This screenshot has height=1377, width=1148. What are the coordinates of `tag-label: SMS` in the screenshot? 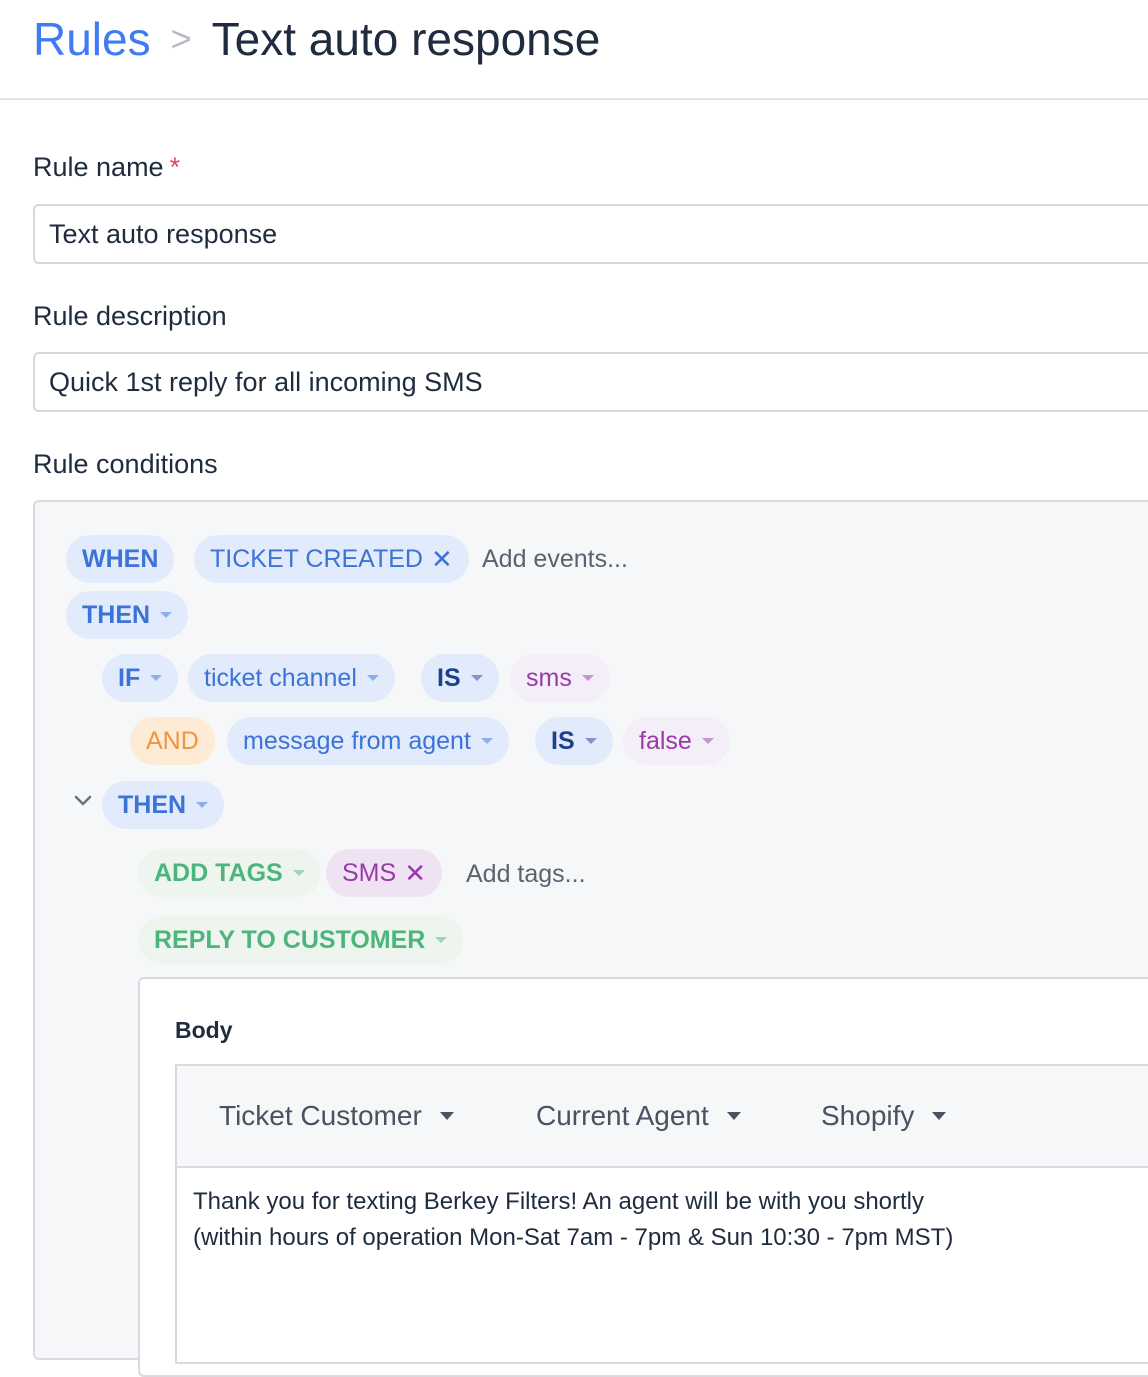 It's located at (369, 873).